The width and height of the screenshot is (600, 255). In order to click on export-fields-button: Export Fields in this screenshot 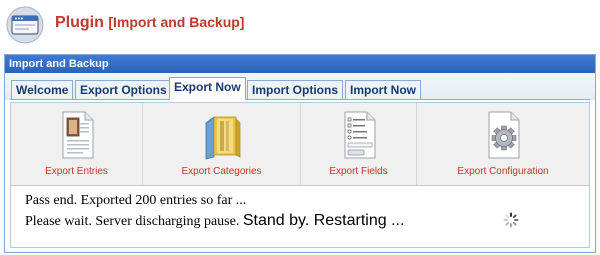, I will do `click(359, 144)`.